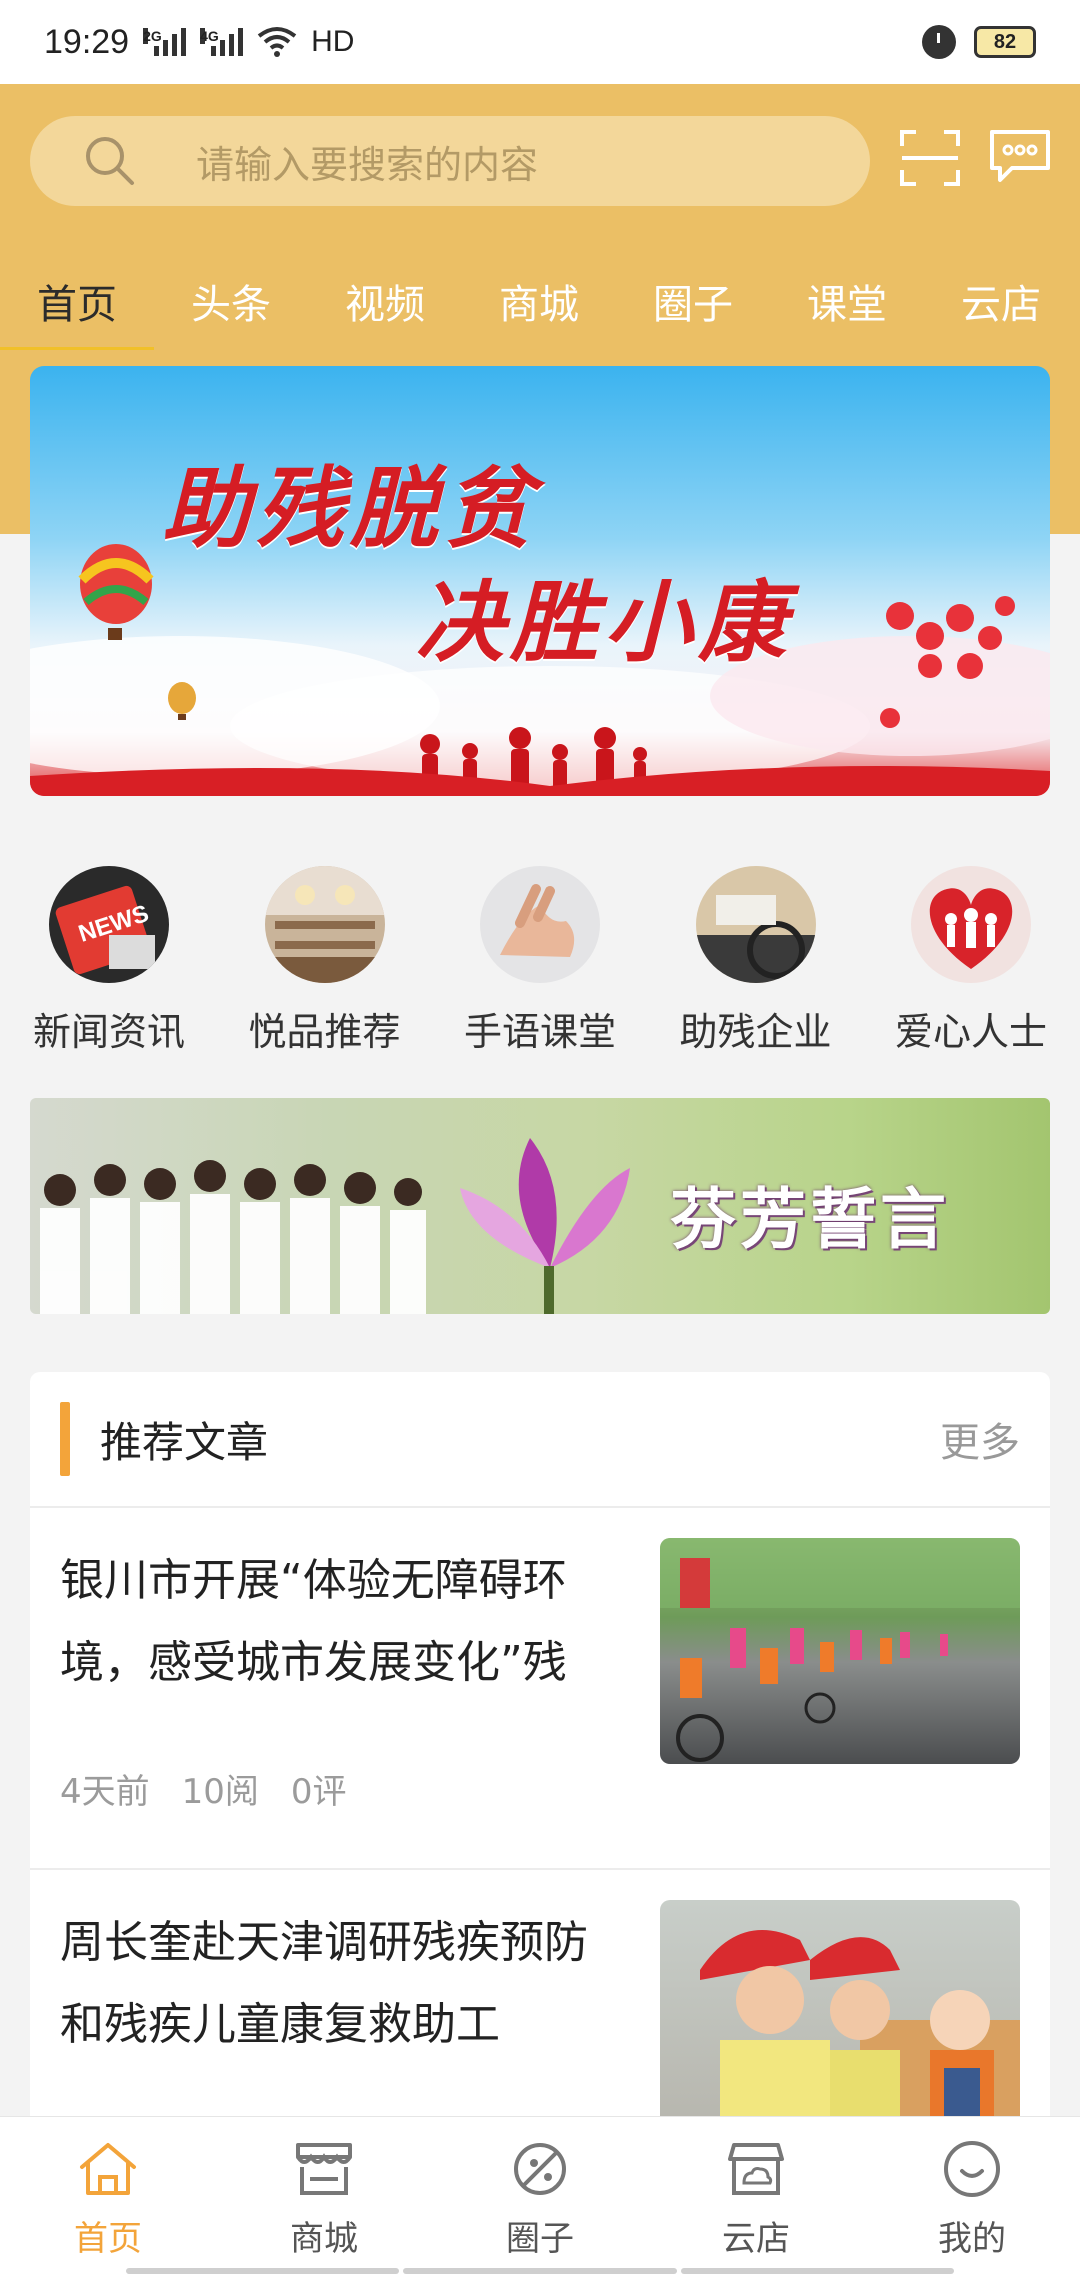 This screenshot has height=2280, width=1080. I want to click on category-label: 手语课堂, so click(539, 1032).